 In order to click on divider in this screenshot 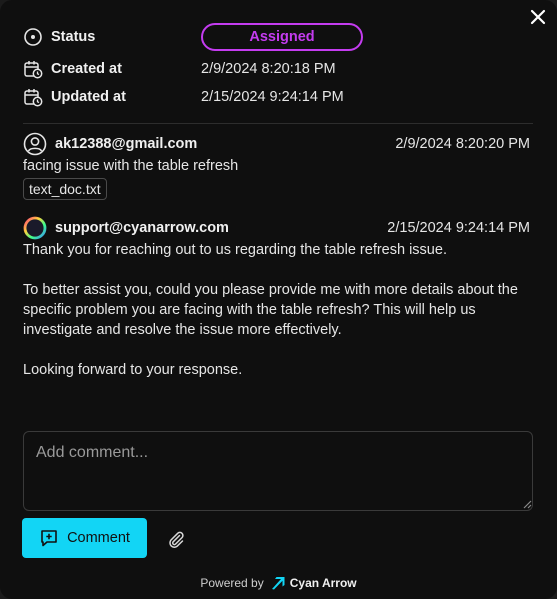, I will do `click(278, 123)`.